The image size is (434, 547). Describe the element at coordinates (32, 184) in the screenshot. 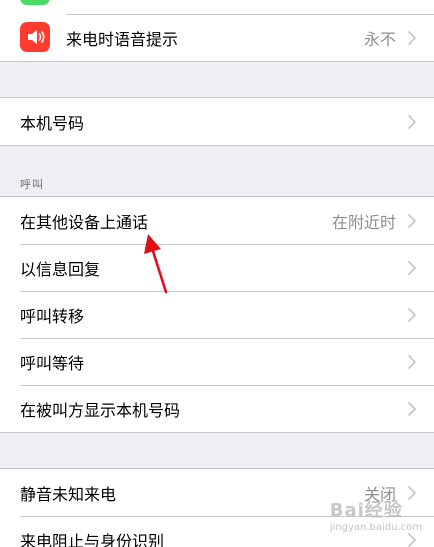

I see `calls-section-header: 呼叫` at that location.